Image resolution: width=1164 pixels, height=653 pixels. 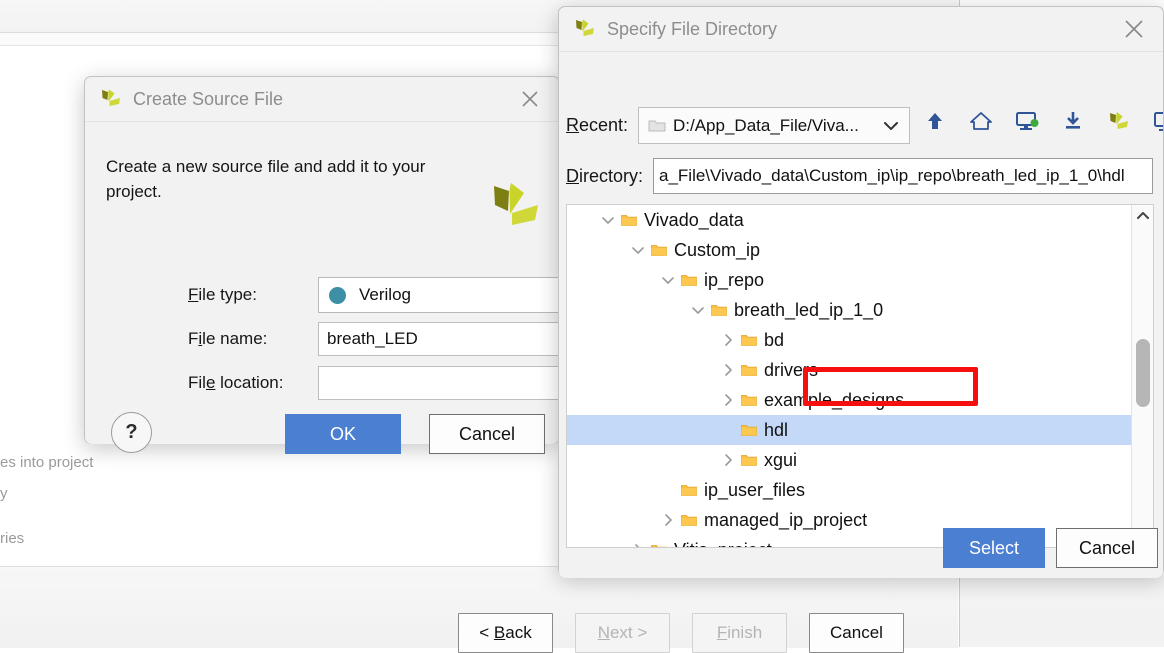 I want to click on tree-item-breath-led-ip-1-0: breath_led_ip_1_0, so click(x=860, y=310).